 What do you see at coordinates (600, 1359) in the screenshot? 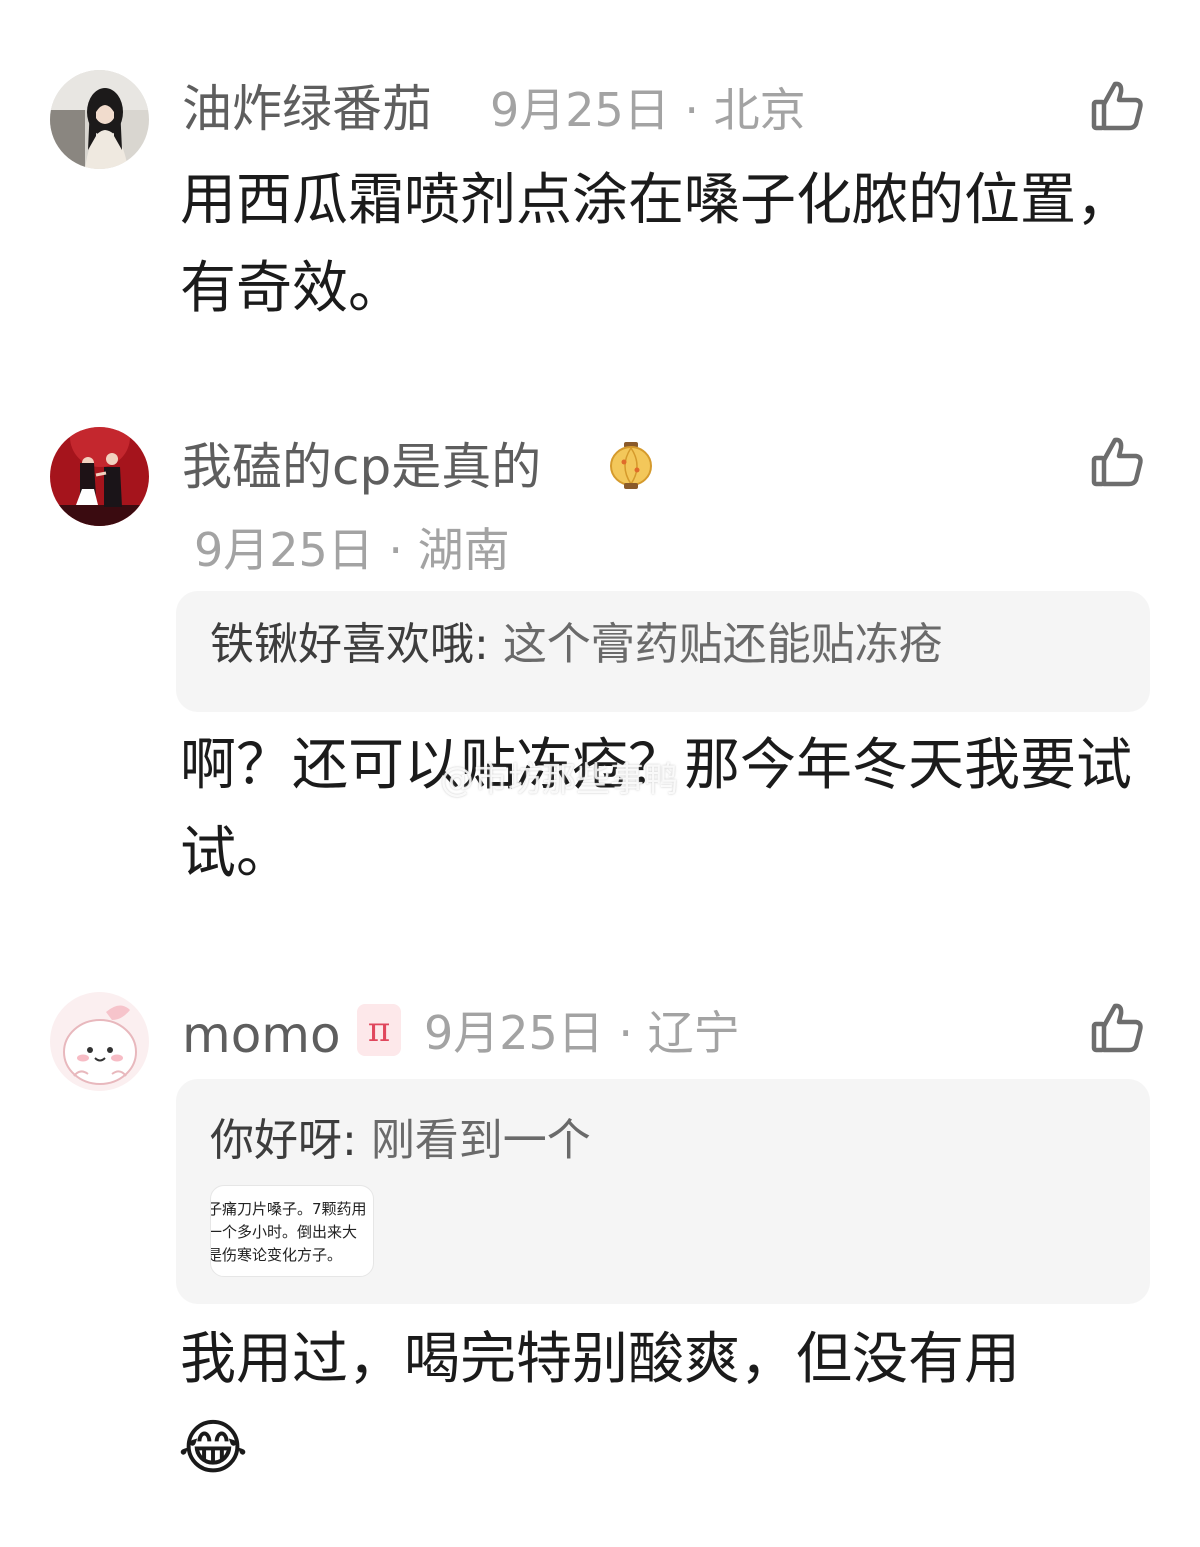
I see `comment-body: 我用过，喝完特别酸爽，但没有用` at bounding box center [600, 1359].